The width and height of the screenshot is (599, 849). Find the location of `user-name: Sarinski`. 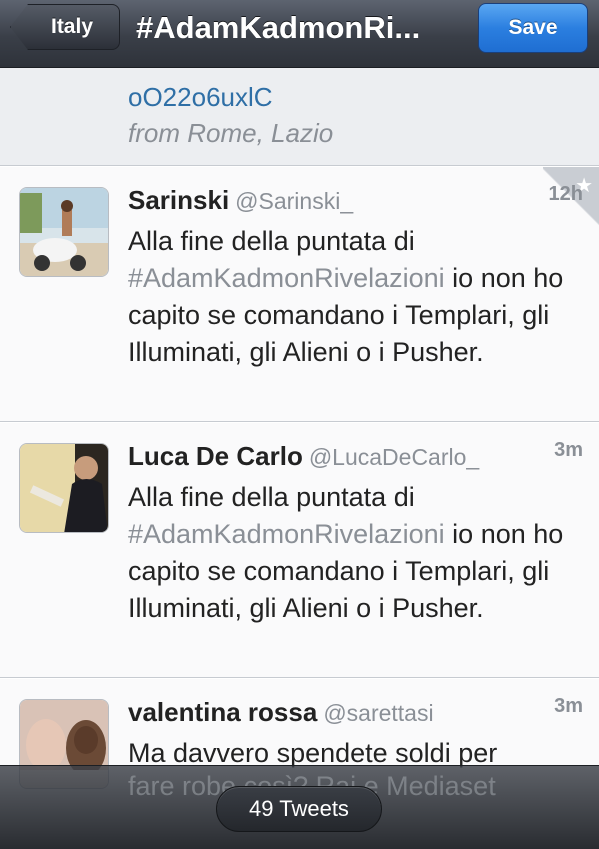

user-name: Sarinski is located at coordinates (178, 200).